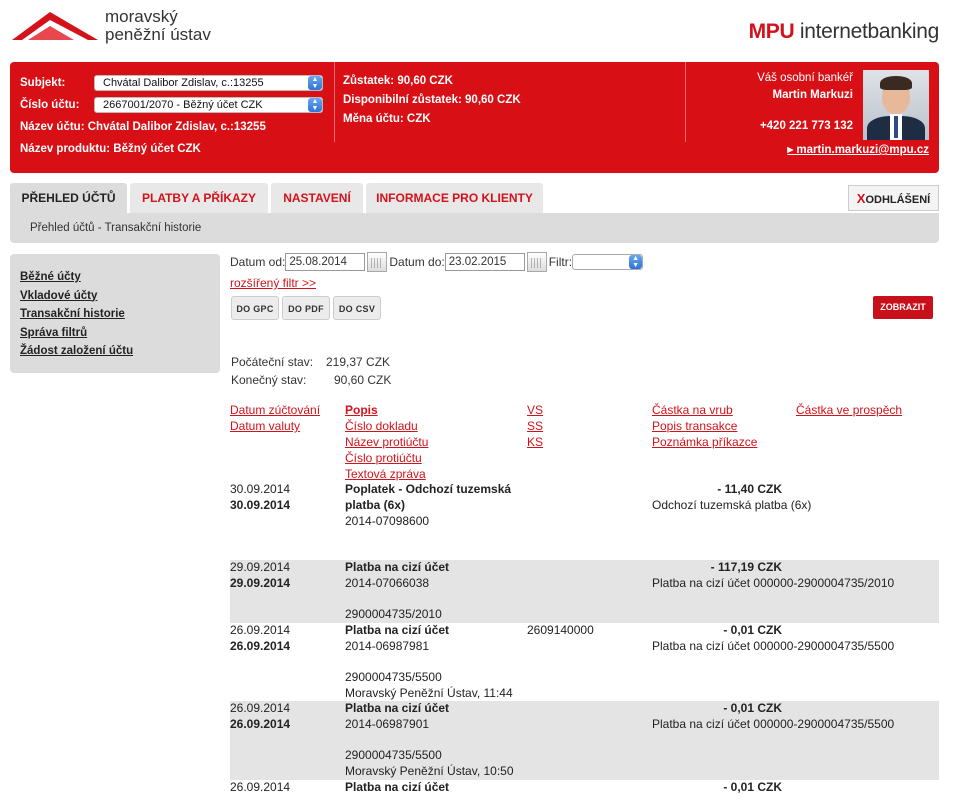 The width and height of the screenshot is (975, 800). I want to click on tab-payments: PLATBY A PŘÍKAZY, so click(199, 198).